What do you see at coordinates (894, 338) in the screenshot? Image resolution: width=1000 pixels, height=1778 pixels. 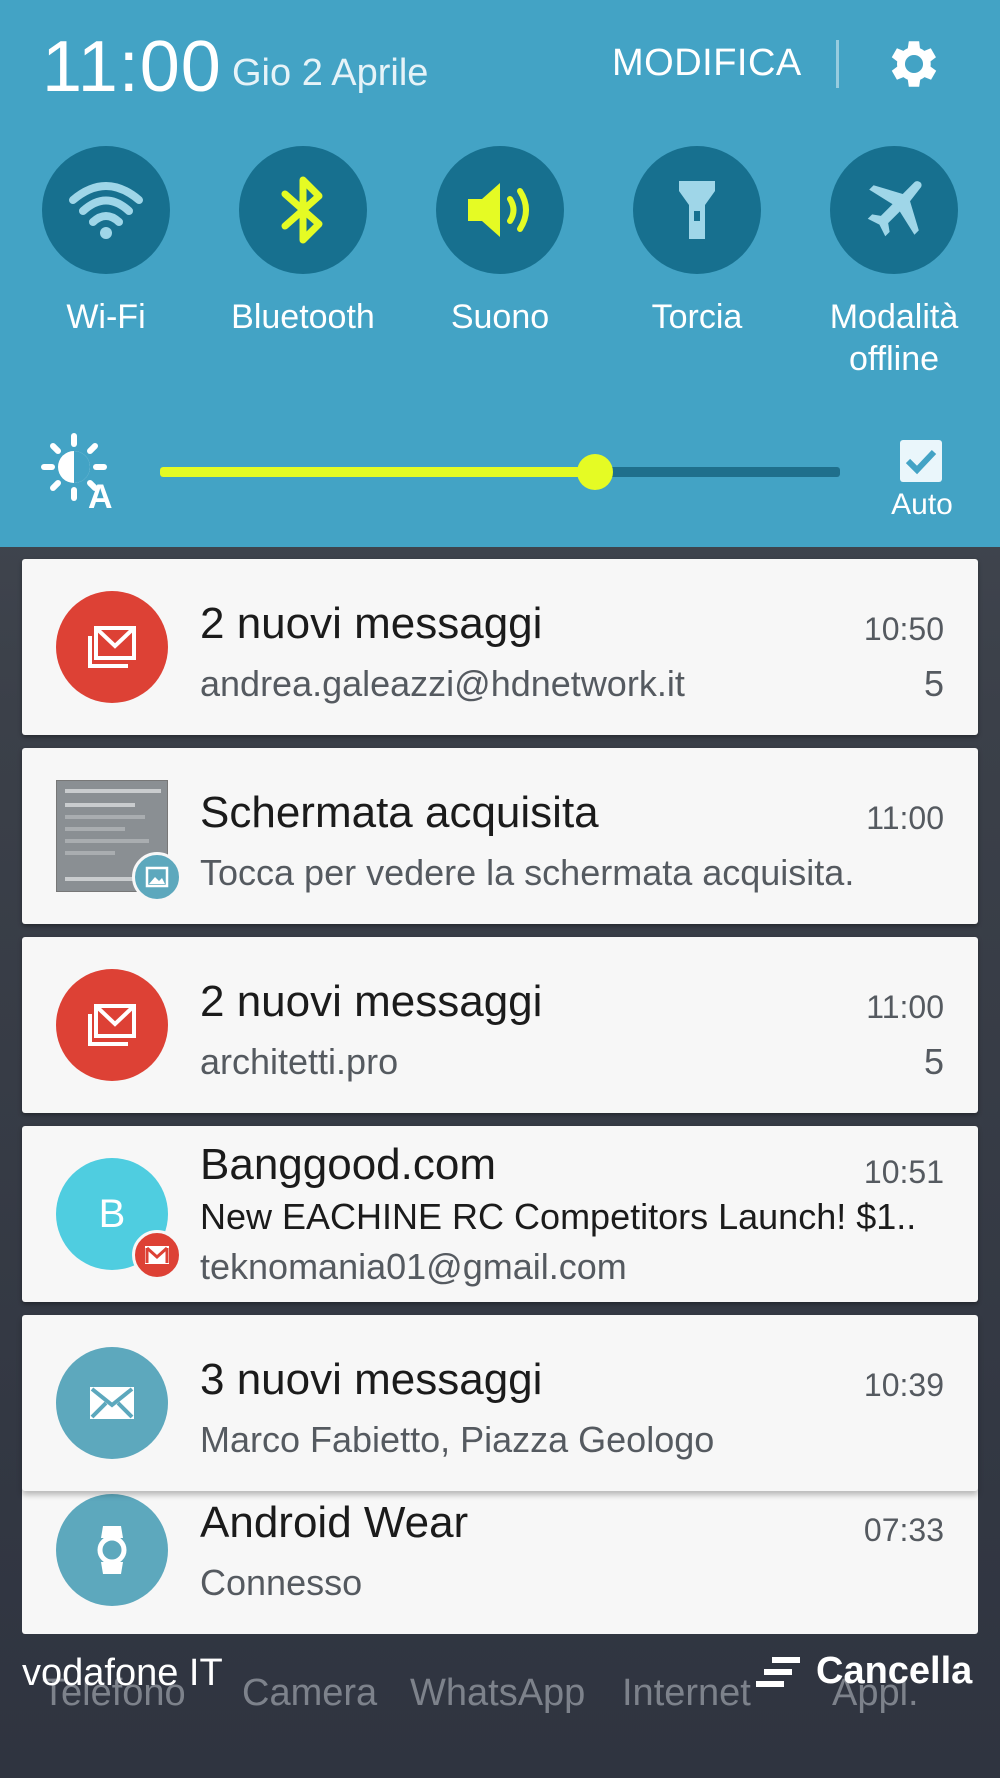 I see `toggle-label: Modalità offline` at bounding box center [894, 338].